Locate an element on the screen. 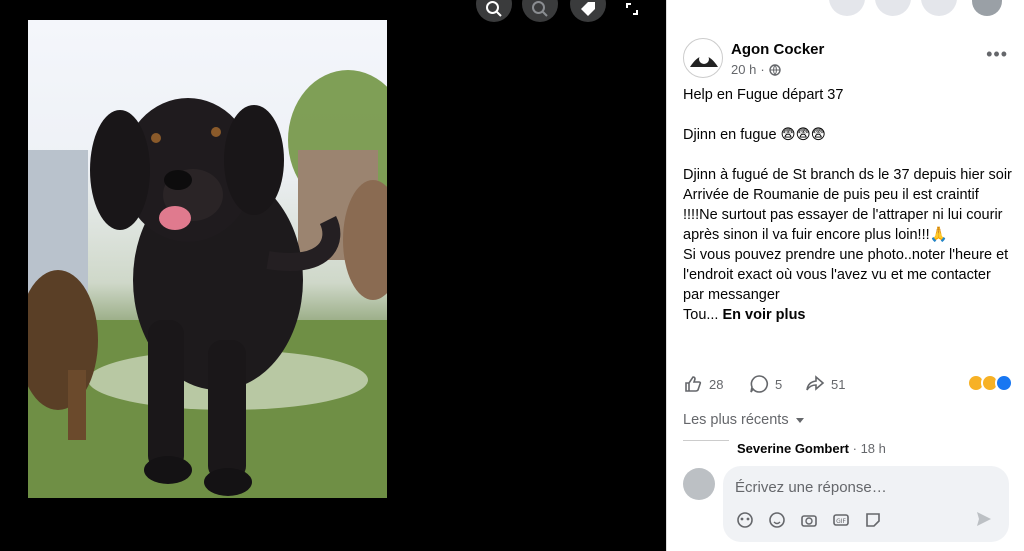 The height and width of the screenshot is (551, 1024). zoom-in-icon is located at coordinates (494, 11).